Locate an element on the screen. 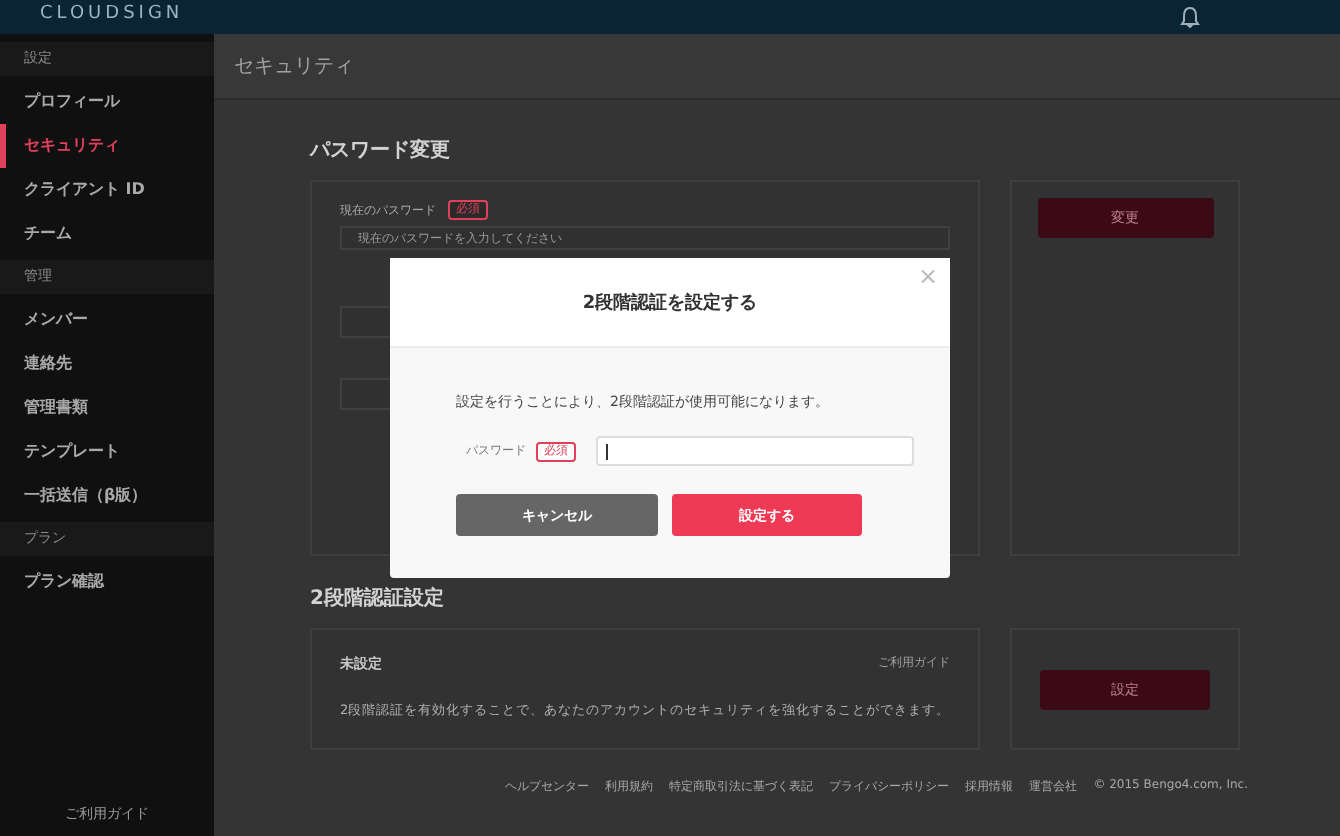 This screenshot has width=1340, height=836. section-title: パスワード変更 is located at coordinates (381, 152).